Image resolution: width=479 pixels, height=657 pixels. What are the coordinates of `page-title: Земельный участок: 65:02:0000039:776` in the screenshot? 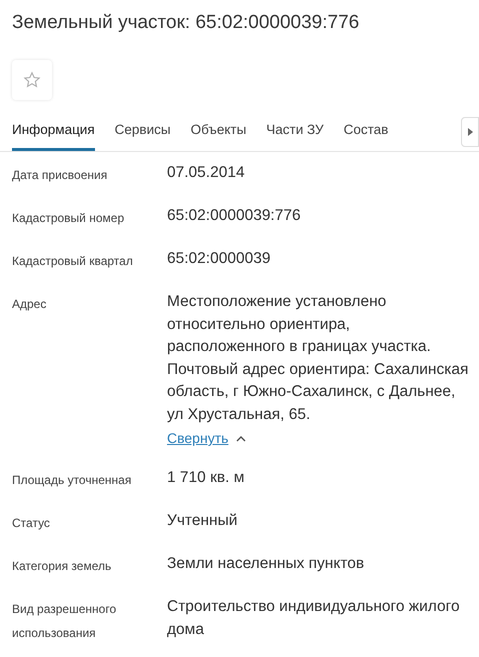 It's located at (186, 23).